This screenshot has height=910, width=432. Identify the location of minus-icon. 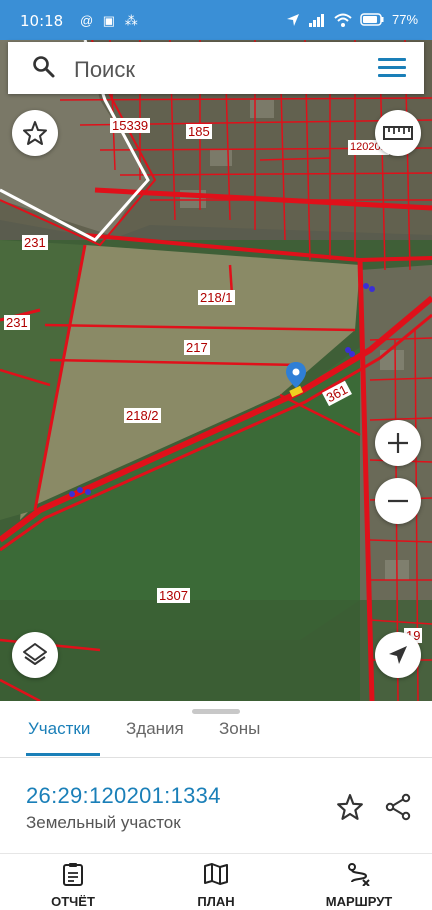
(398, 501).